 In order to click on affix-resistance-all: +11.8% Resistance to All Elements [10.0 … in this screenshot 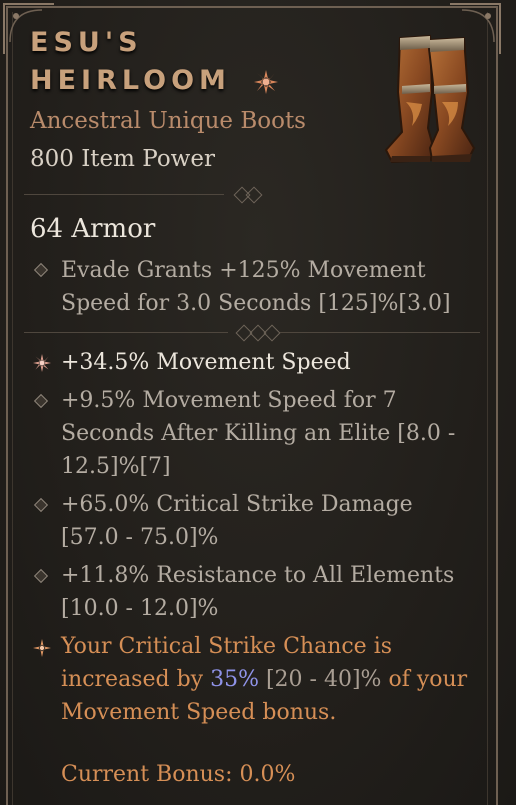, I will do `click(258, 592)`.